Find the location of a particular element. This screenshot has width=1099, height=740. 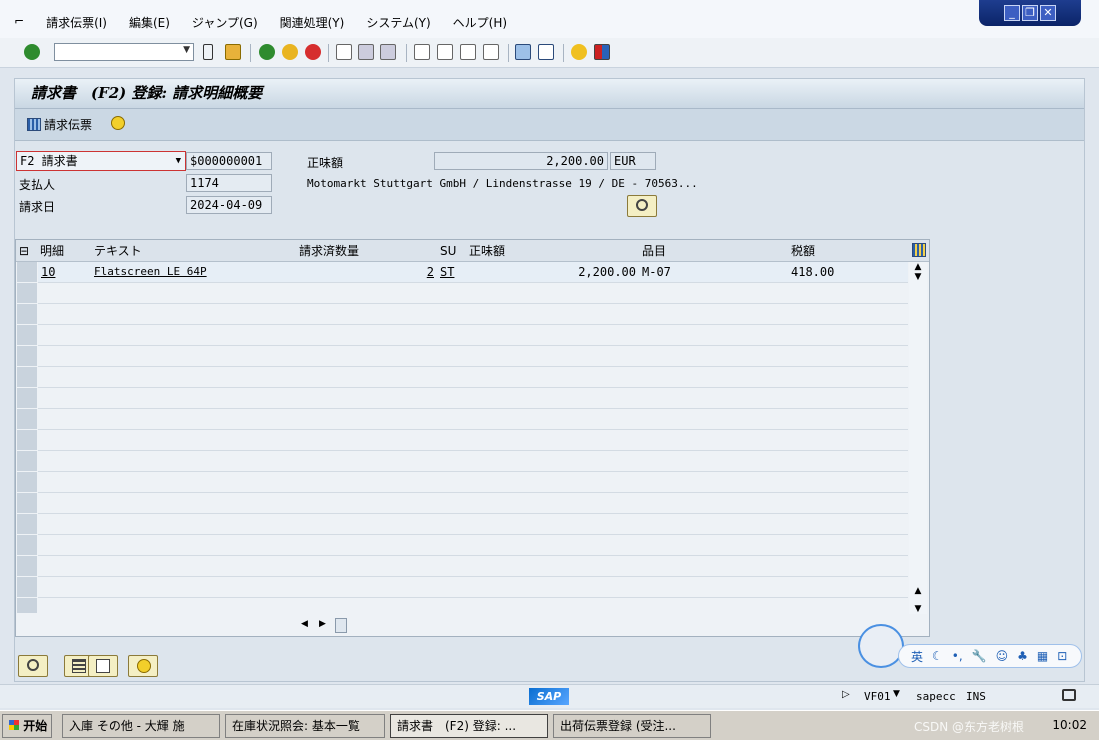

standard-toolbar is located at coordinates (549, 53).